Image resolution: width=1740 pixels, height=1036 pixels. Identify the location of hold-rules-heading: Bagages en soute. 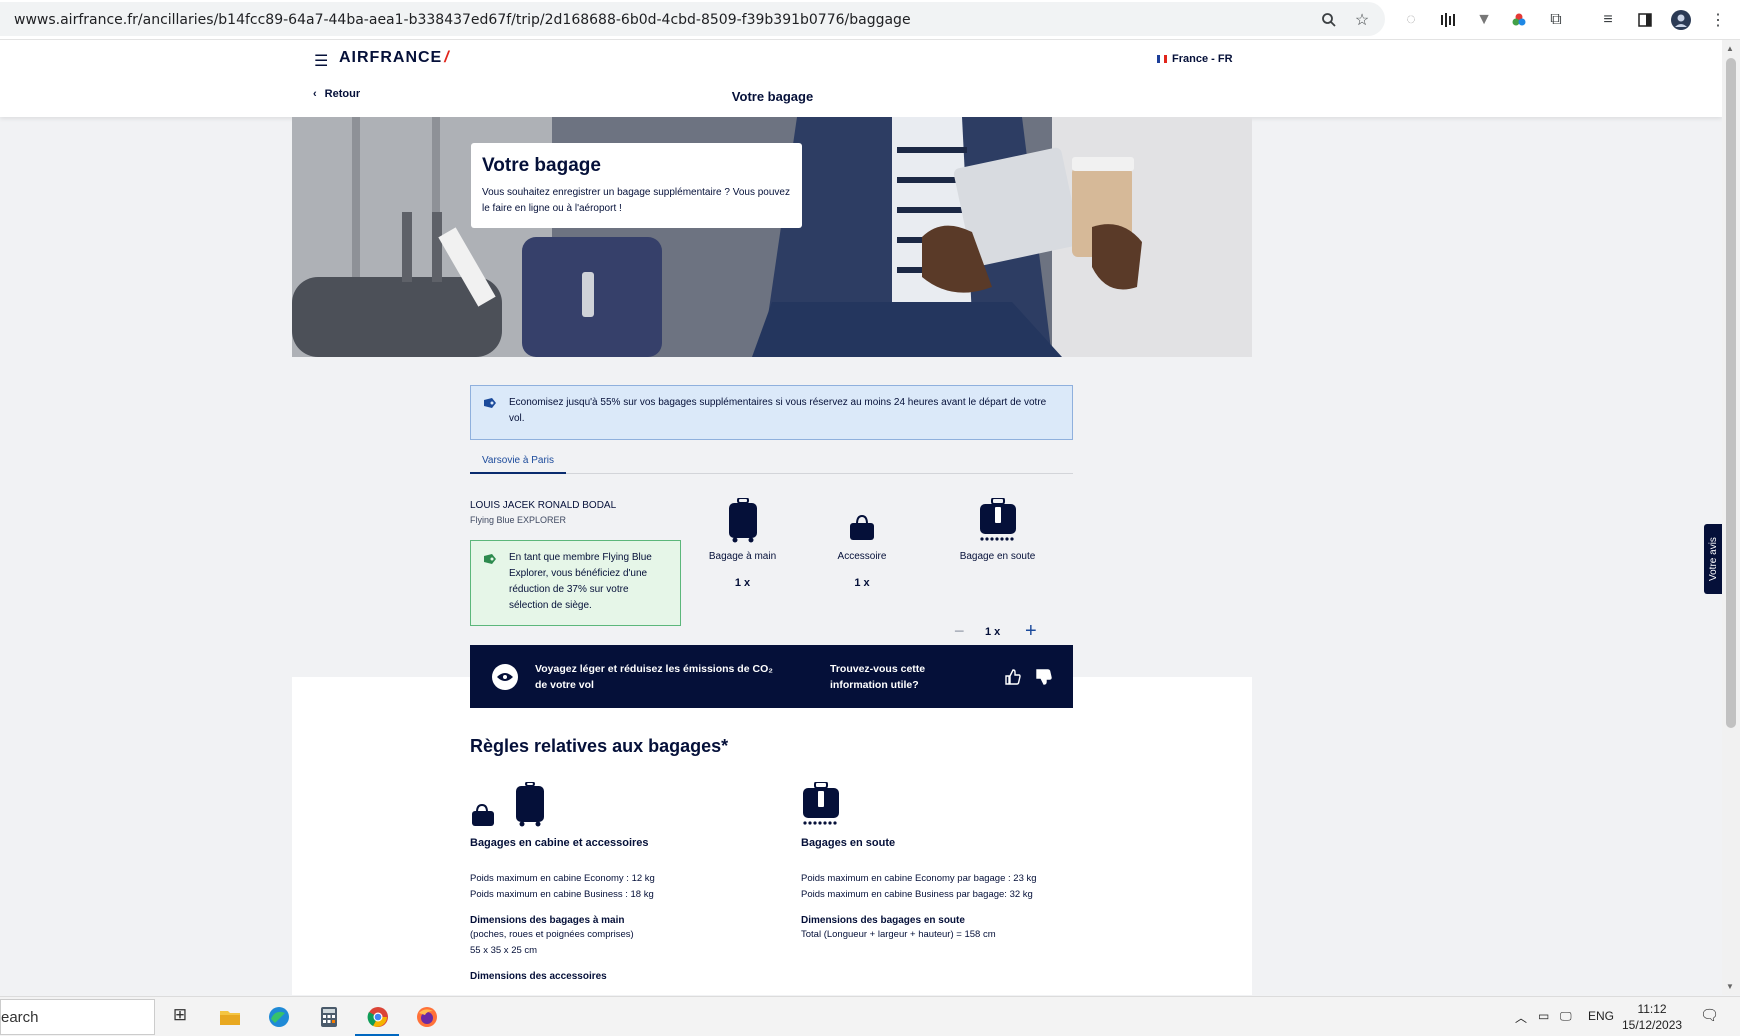
(848, 843).